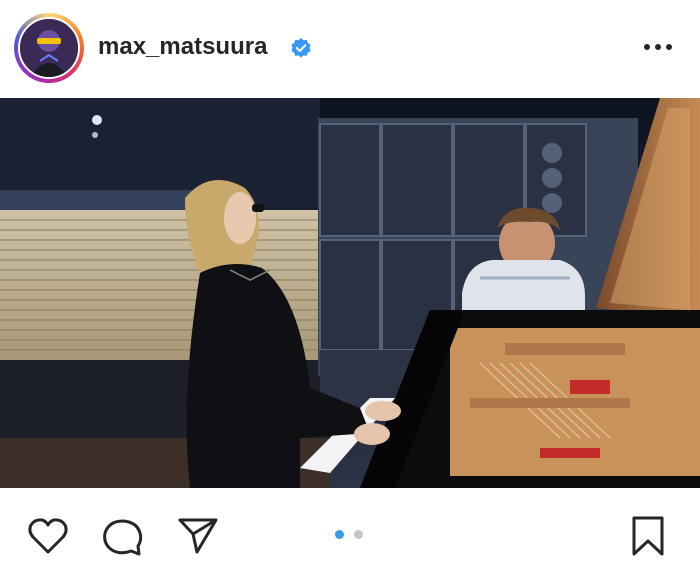  What do you see at coordinates (358, 534) in the screenshot?
I see `carousel-dot-inactive` at bounding box center [358, 534].